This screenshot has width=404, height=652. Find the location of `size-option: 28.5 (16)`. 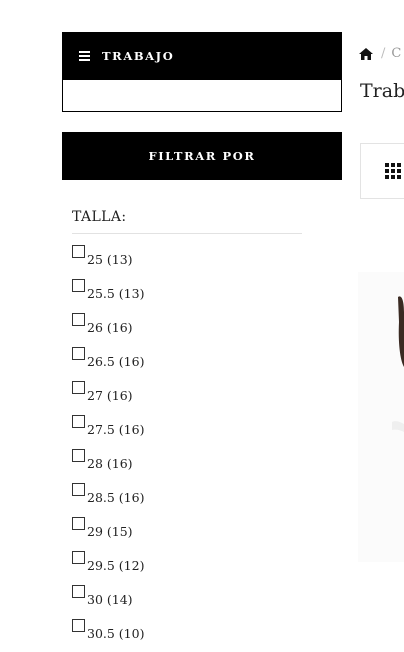

size-option: 28.5 (16) is located at coordinates (108, 499).